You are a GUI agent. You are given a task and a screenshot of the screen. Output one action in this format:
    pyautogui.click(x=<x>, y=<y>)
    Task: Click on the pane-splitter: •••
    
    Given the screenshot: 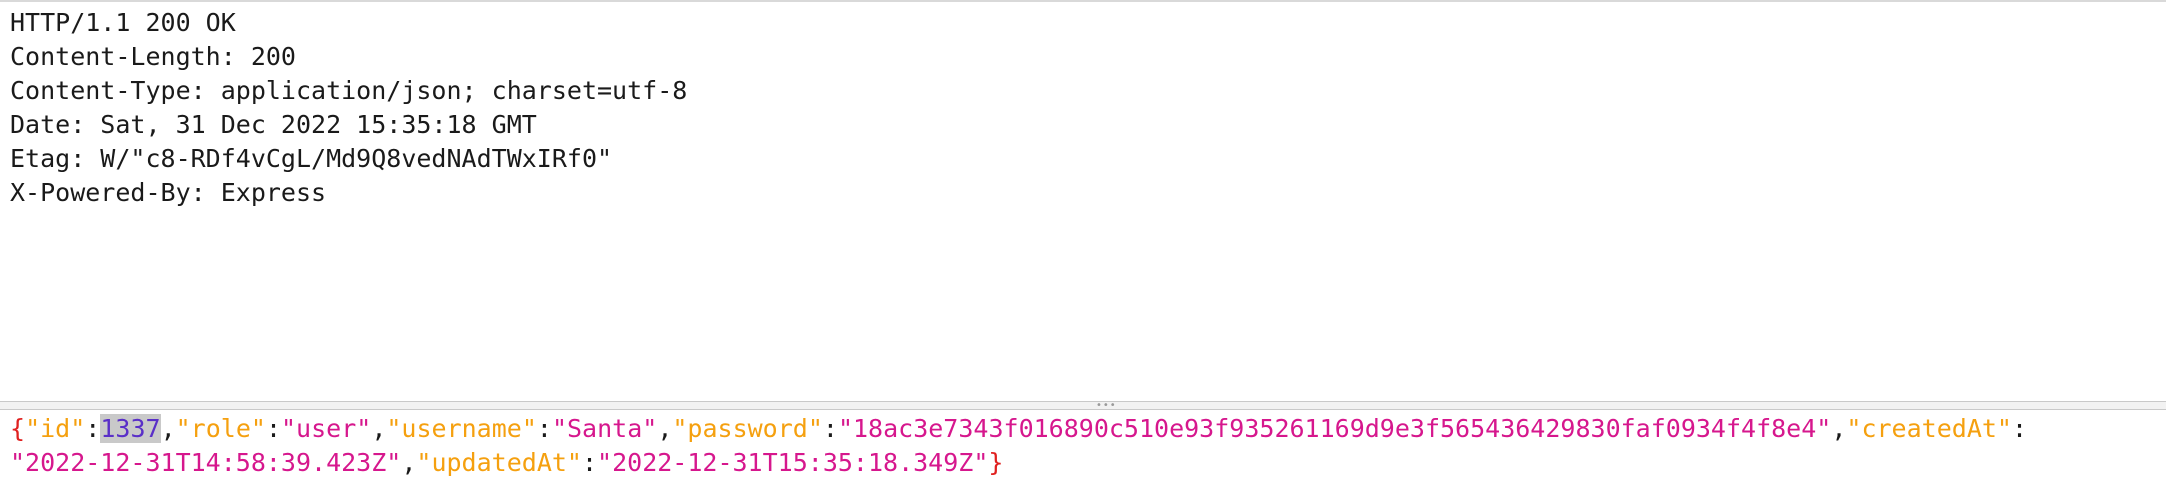 What is the action you would take?
    pyautogui.click(x=1083, y=406)
    